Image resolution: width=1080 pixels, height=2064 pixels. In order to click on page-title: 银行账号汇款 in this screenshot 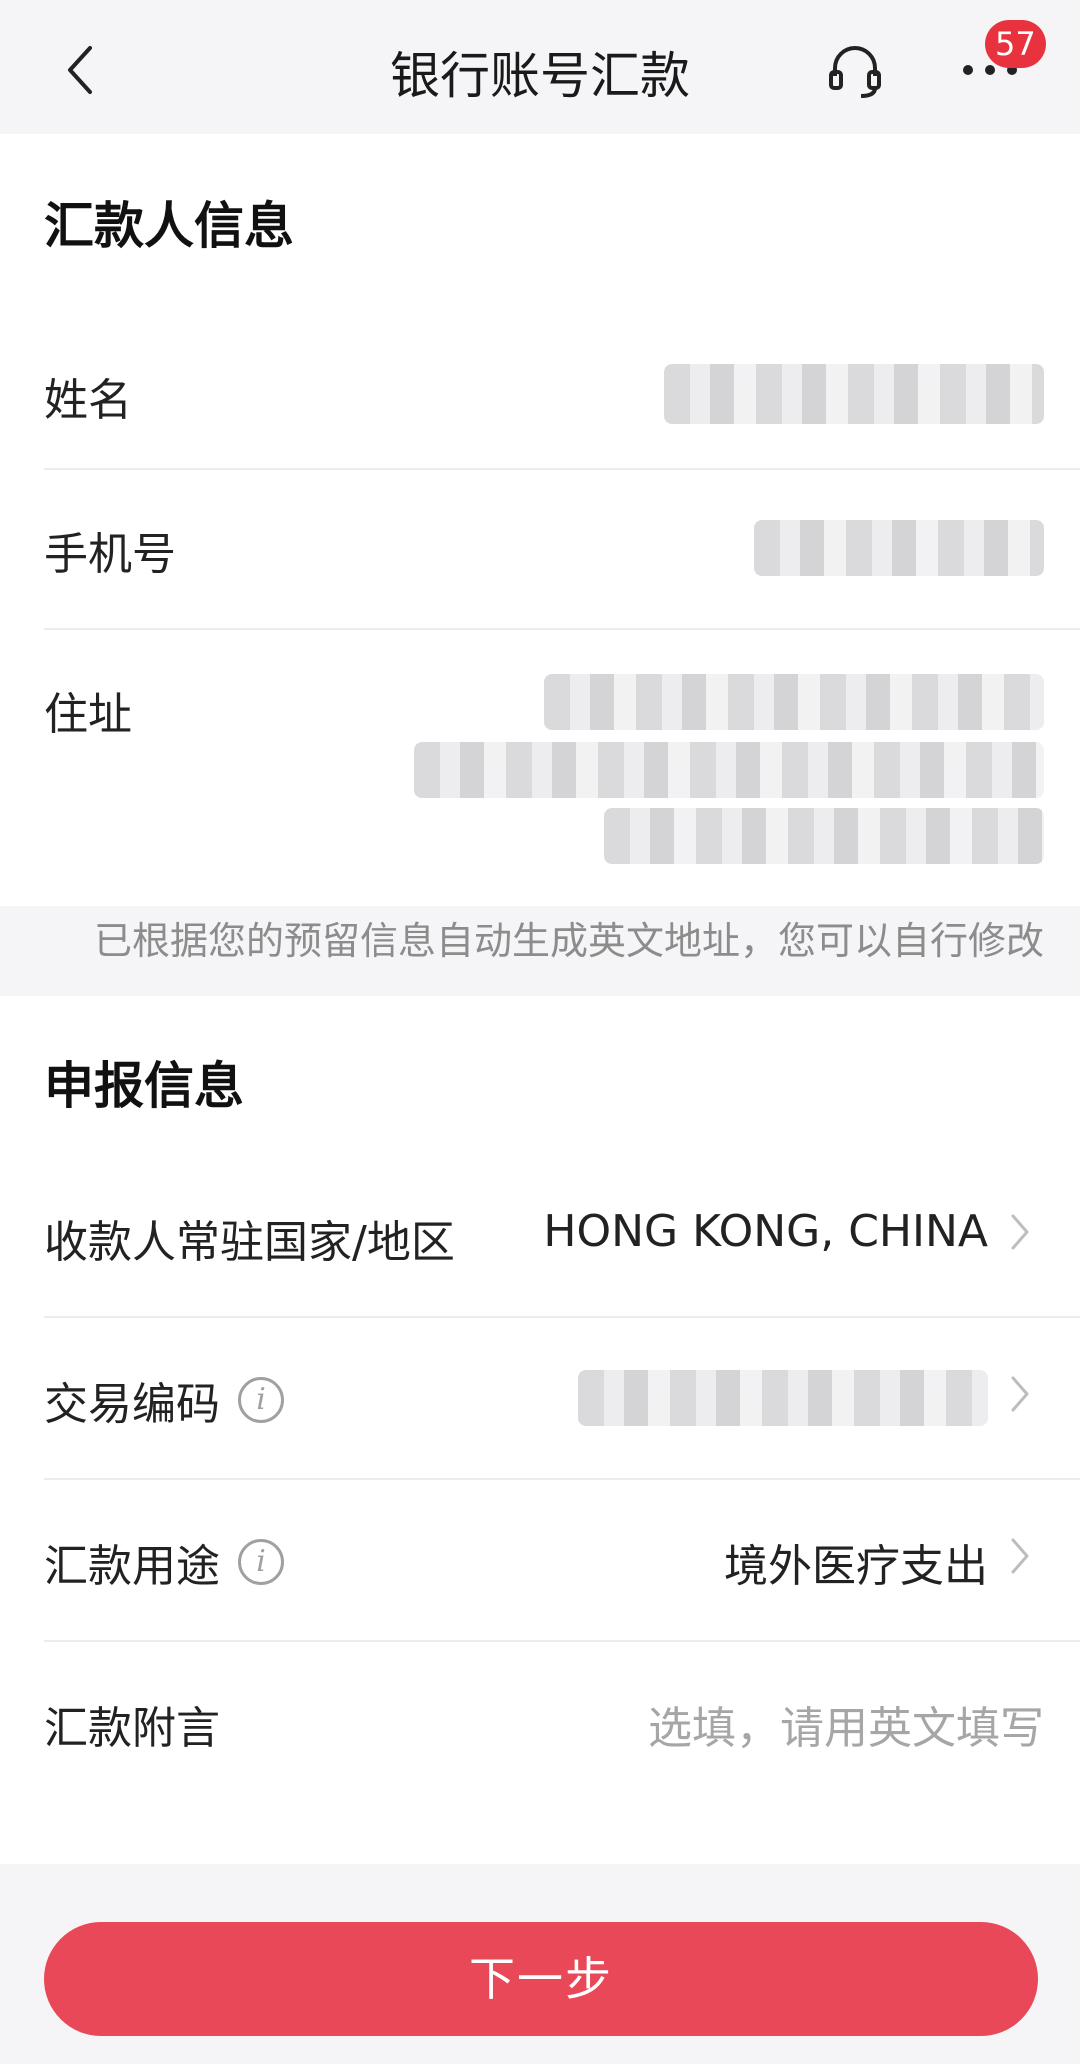, I will do `click(540, 76)`.